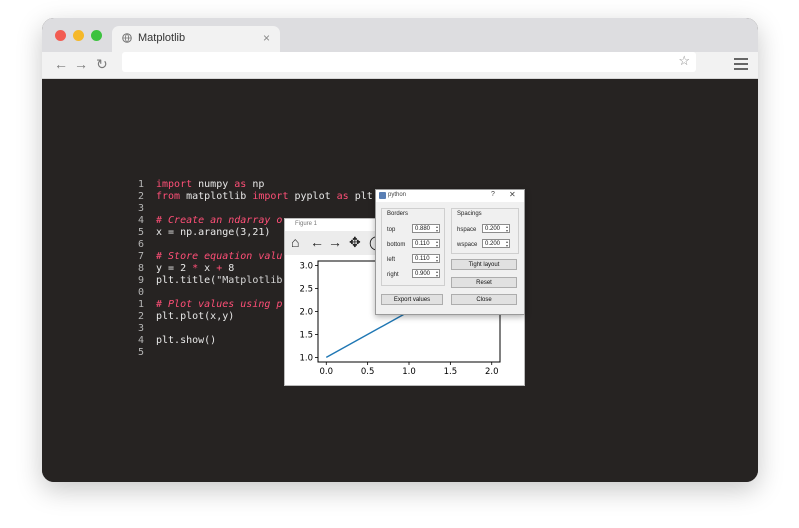 This screenshot has width=799, height=528. Describe the element at coordinates (426, 273) in the screenshot. I see `right-spinbox: 0.900 ▴ ▾` at that location.